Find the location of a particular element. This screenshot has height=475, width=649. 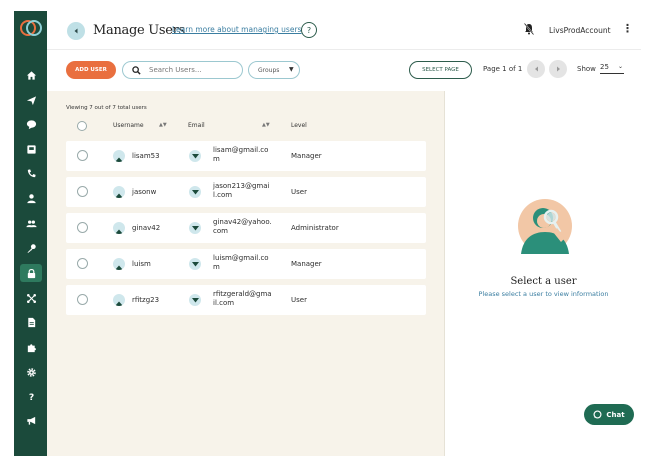

users-icon is located at coordinates (31, 223).